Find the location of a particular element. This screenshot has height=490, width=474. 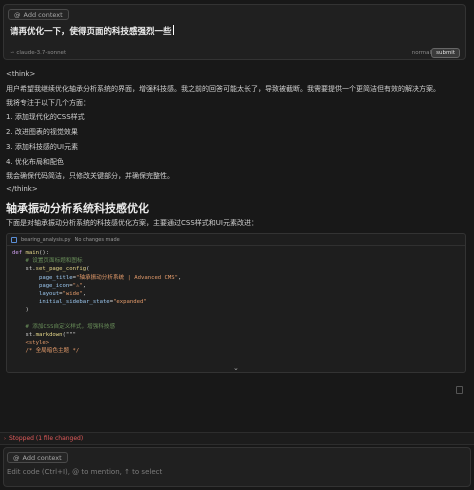

list-item: 4. 优化布局和配色 is located at coordinates (35, 162).